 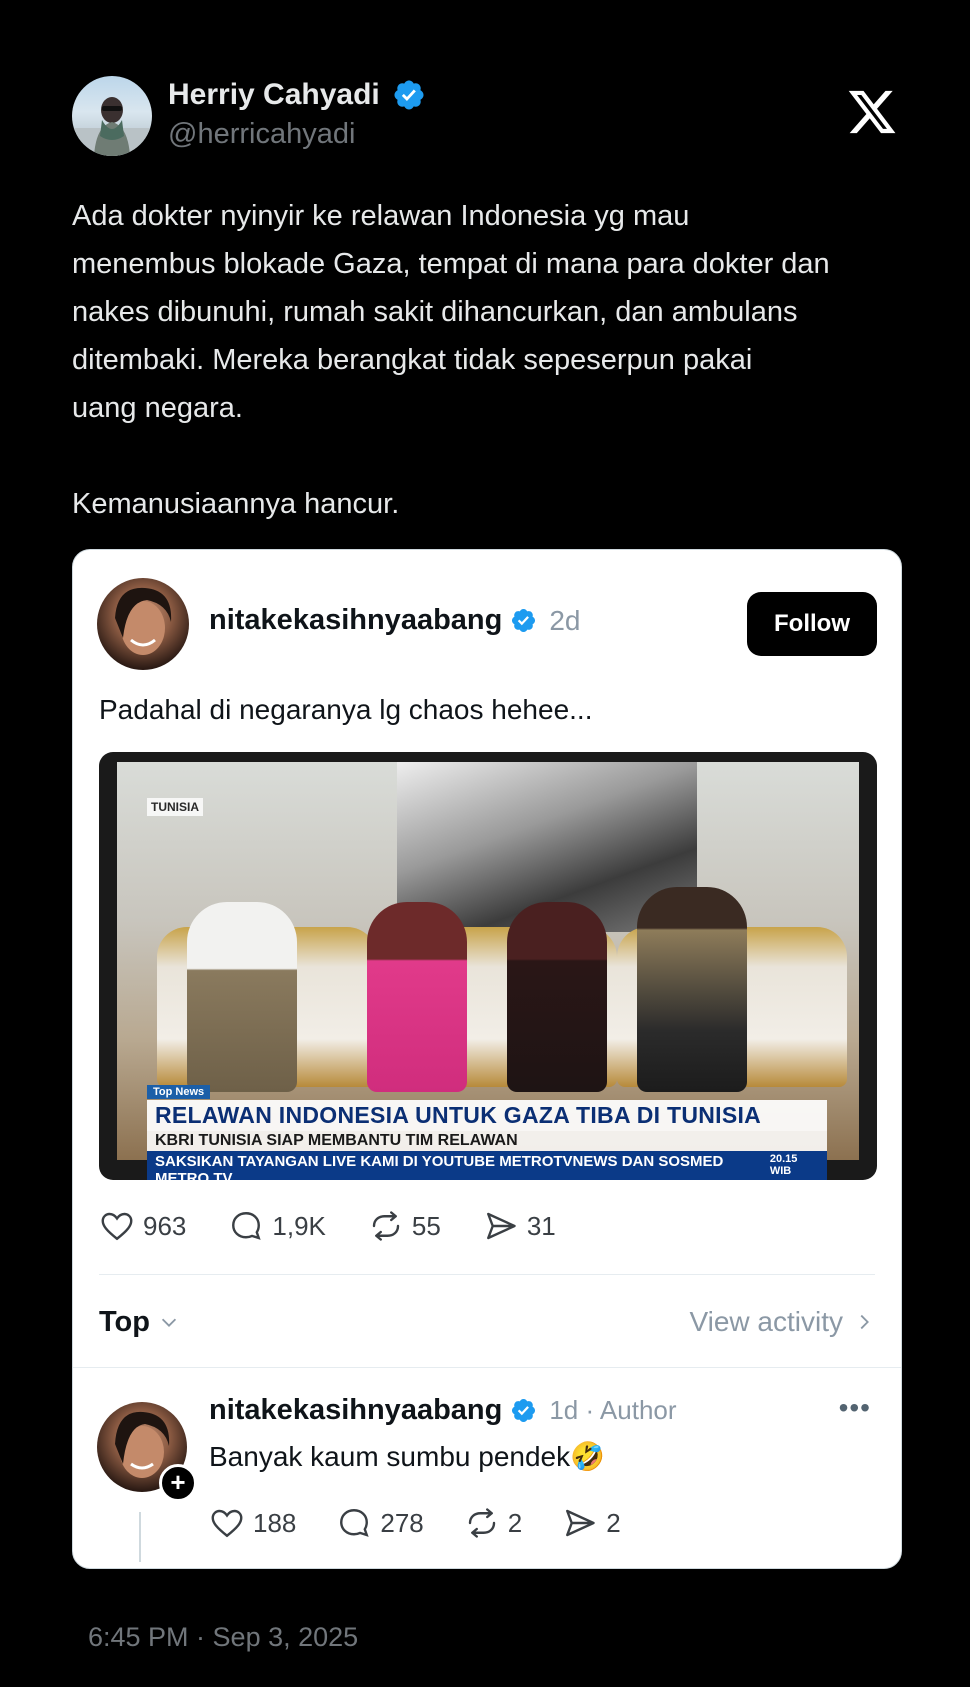 I want to click on quoted-author-row: nitakekasihnyaabang 2d, so click(x=395, y=620).